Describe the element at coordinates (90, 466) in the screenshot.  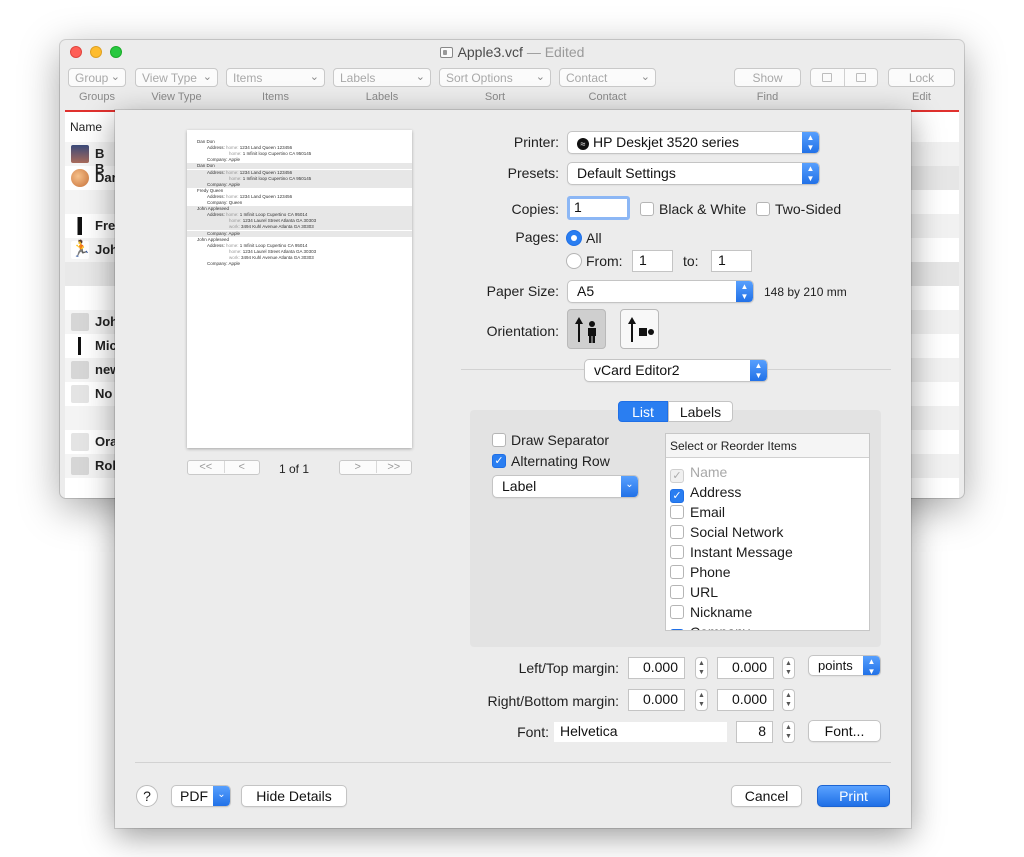
I see `list-item: Rol` at that location.